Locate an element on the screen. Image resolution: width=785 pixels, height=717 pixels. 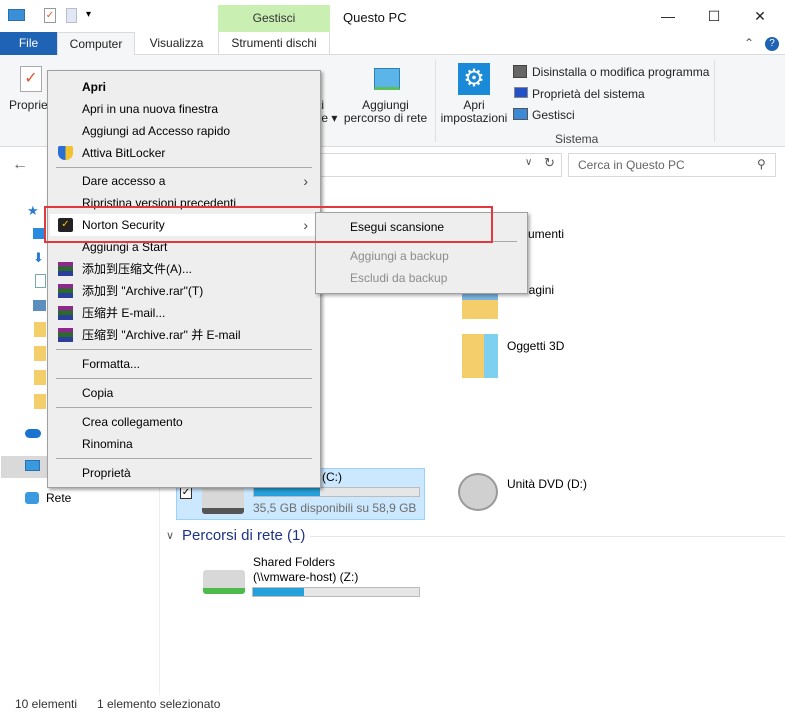
open-settings-button: Apri impostazioni is located at coordinates (474, 112).